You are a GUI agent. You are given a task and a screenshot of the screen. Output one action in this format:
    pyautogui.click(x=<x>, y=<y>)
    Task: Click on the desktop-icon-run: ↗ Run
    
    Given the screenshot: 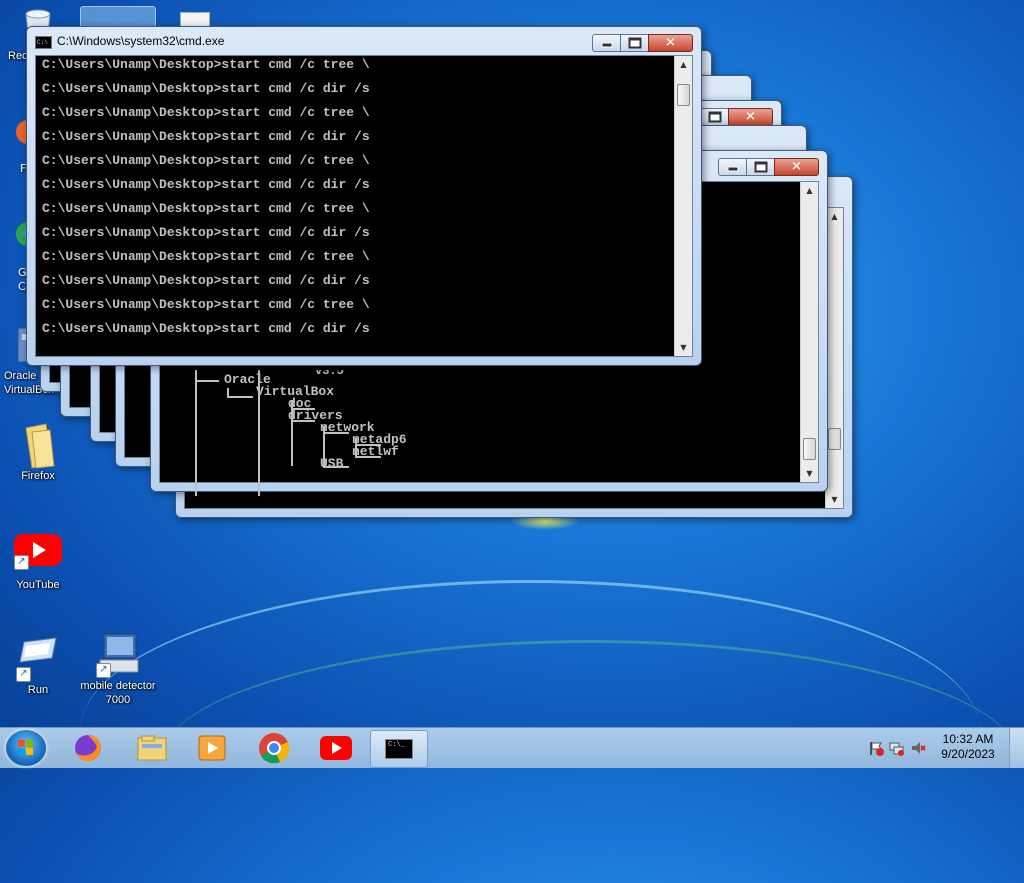 What is the action you would take?
    pyautogui.click(x=38, y=666)
    